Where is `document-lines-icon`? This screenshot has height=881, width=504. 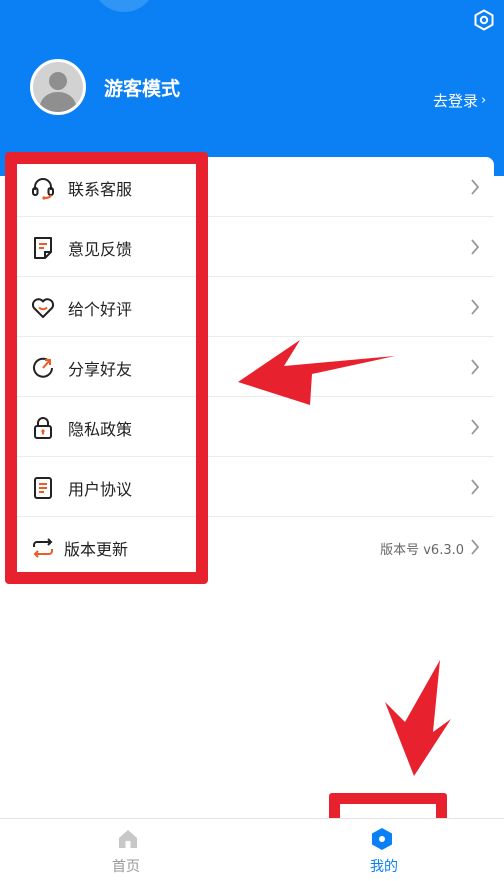
document-lines-icon is located at coordinates (43, 488).